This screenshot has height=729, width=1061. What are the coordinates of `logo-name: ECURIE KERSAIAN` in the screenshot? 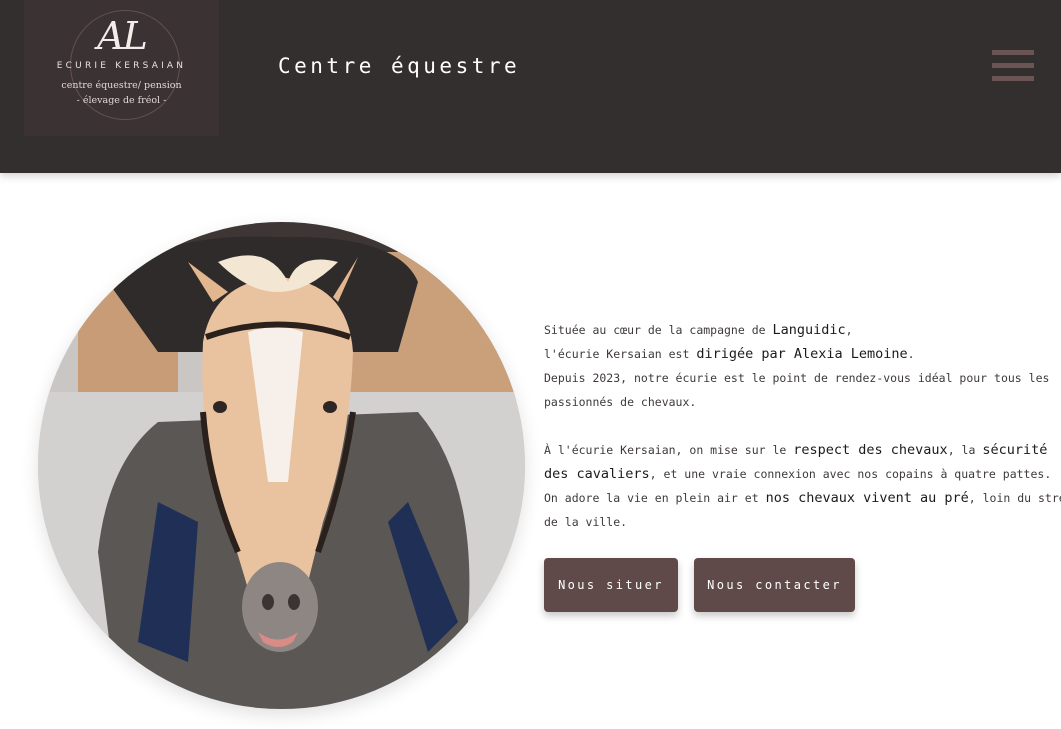 It's located at (121, 66).